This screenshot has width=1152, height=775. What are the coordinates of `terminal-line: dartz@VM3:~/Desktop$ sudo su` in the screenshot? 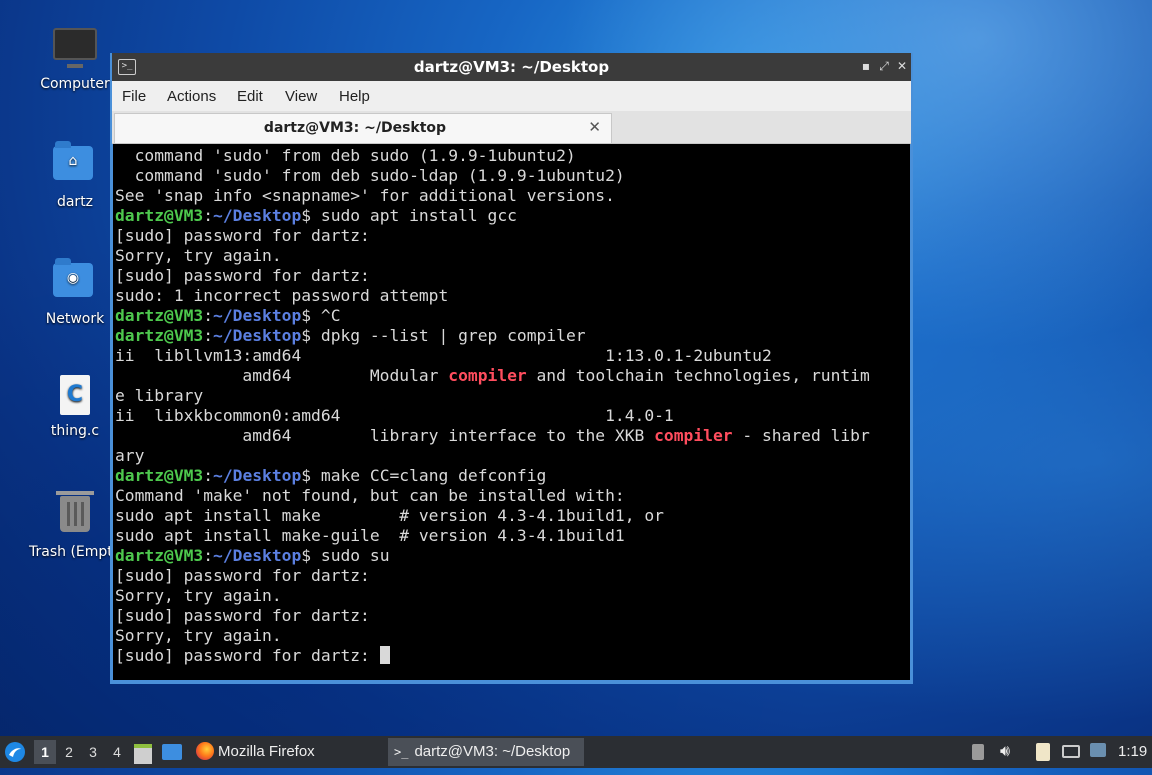 It's located at (512, 556).